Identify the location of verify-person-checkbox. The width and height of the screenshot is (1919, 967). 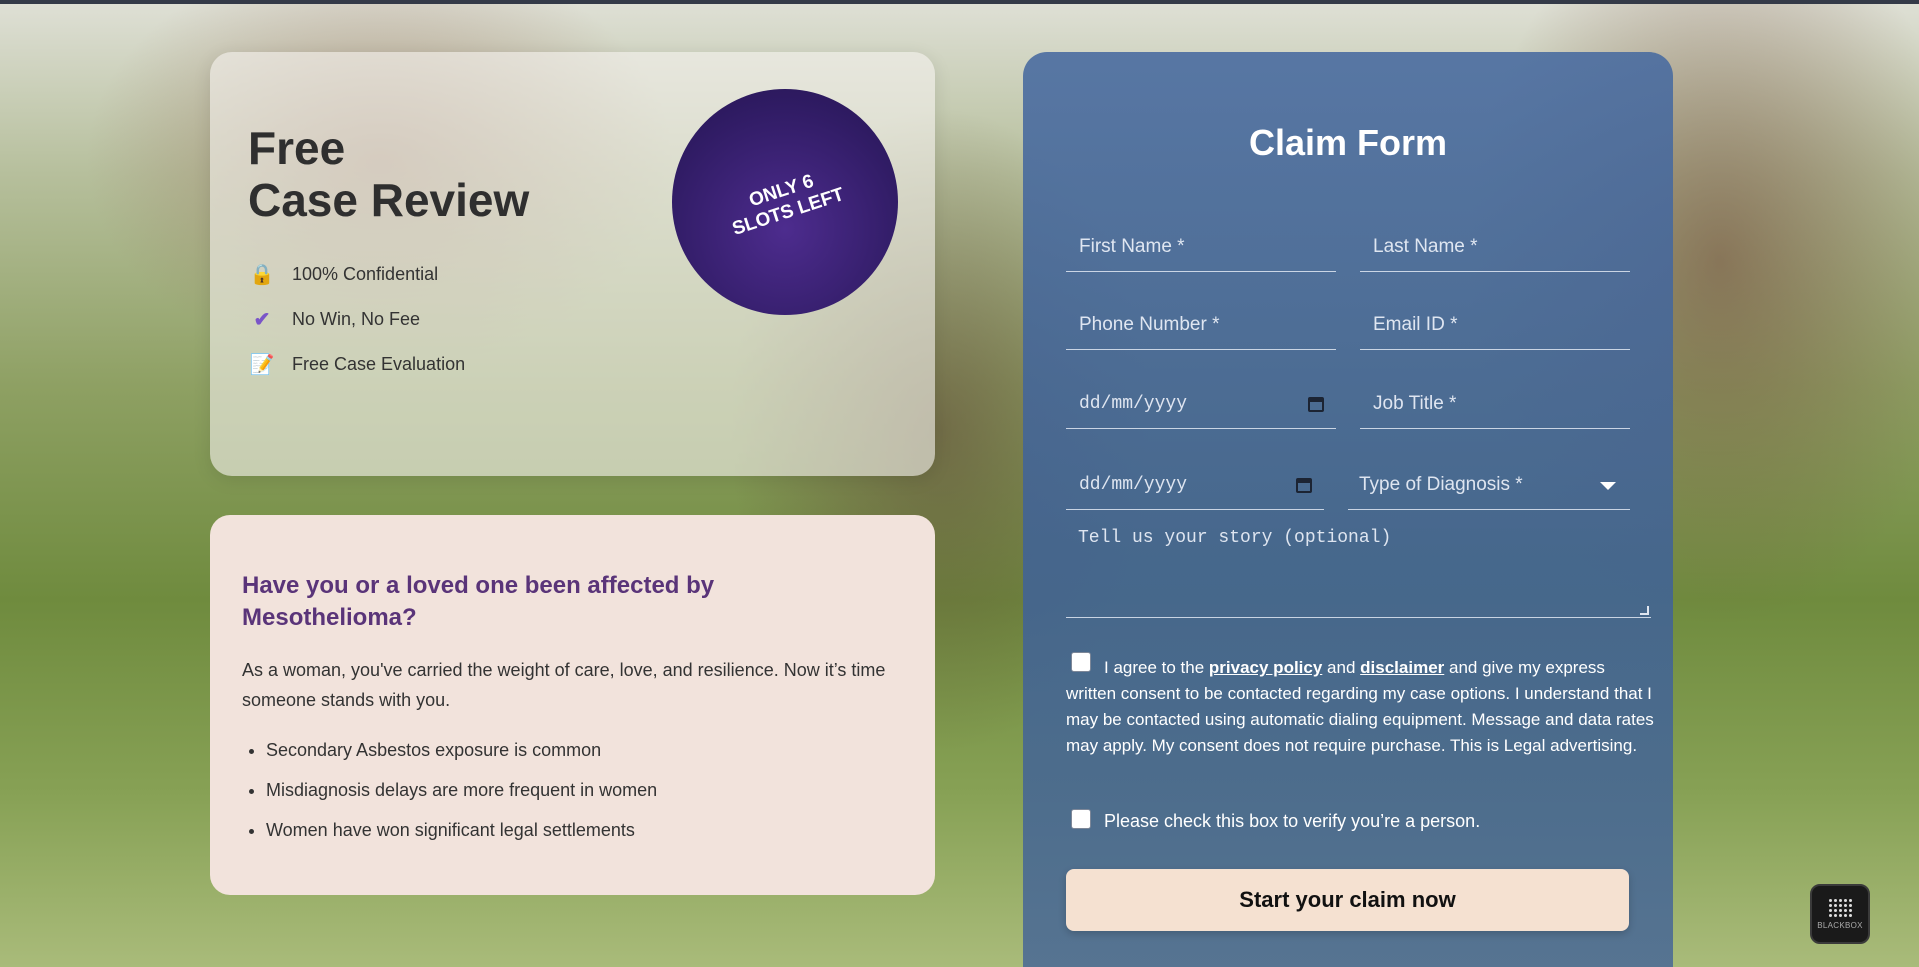
(1081, 819).